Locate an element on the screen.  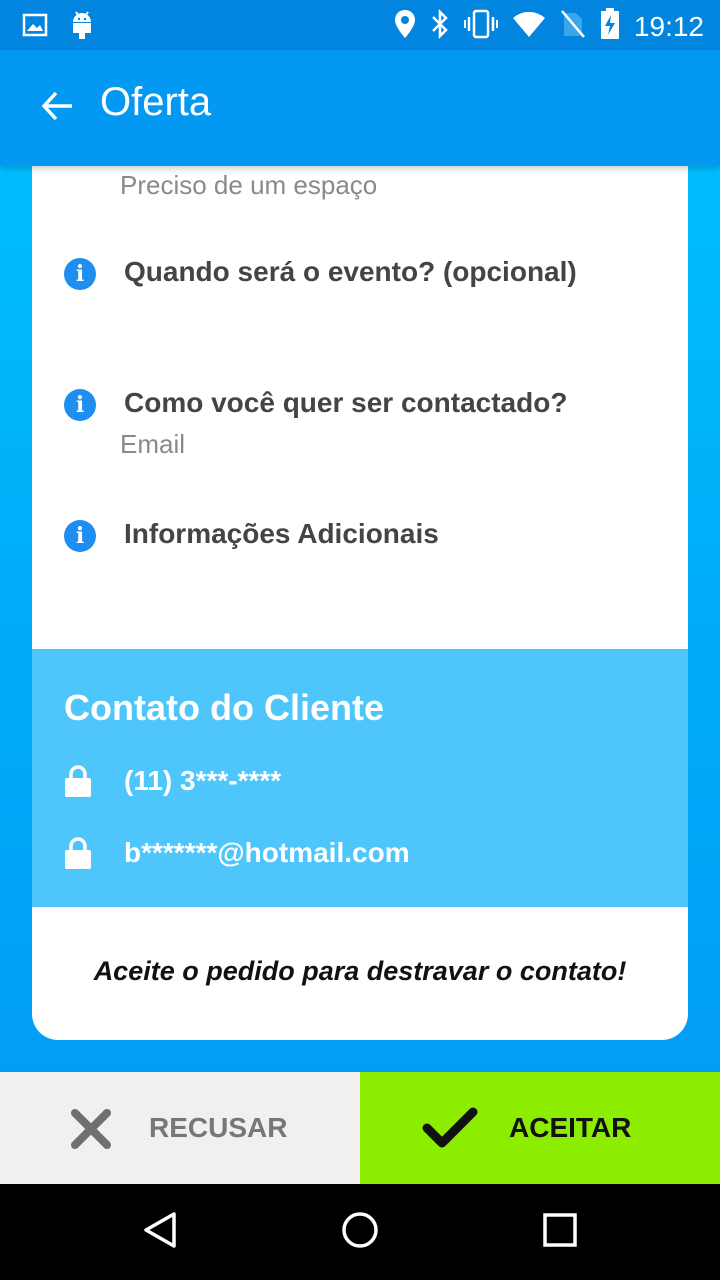
circle-home-icon is located at coordinates (360, 1232).